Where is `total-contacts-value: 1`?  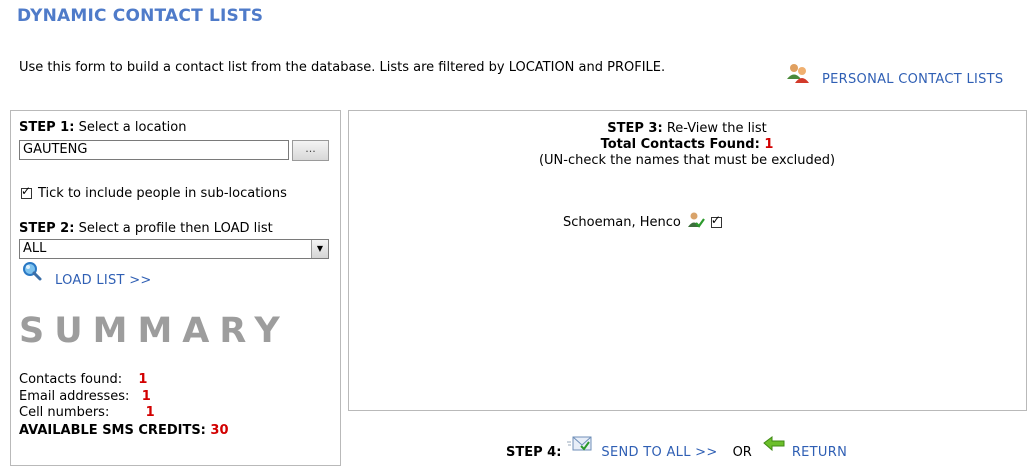 total-contacts-value: 1 is located at coordinates (769, 144).